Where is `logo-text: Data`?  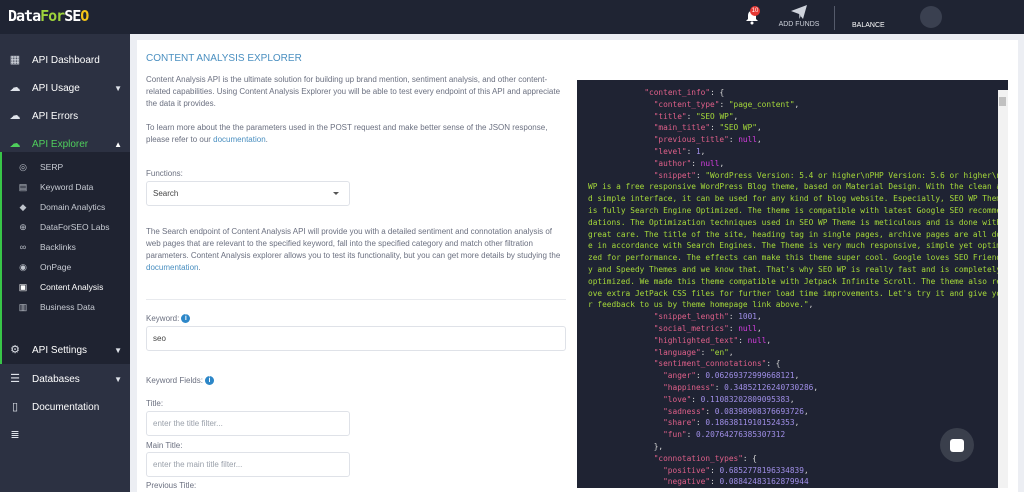
logo-text: Data is located at coordinates (24, 16).